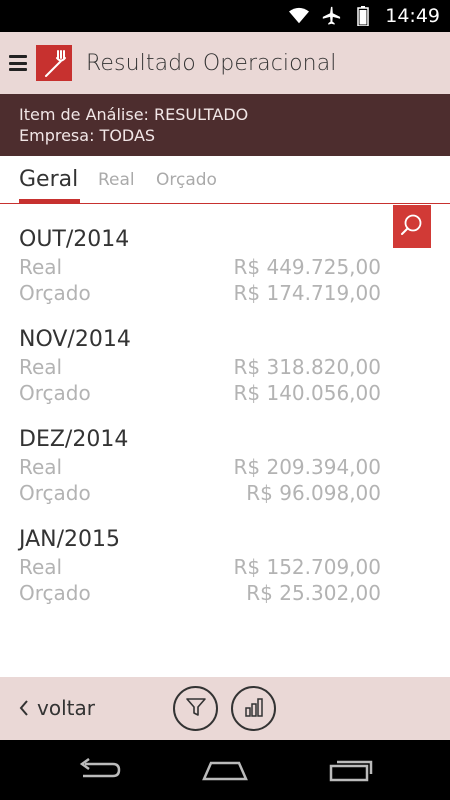  I want to click on bar-chart-icon, so click(254, 709).